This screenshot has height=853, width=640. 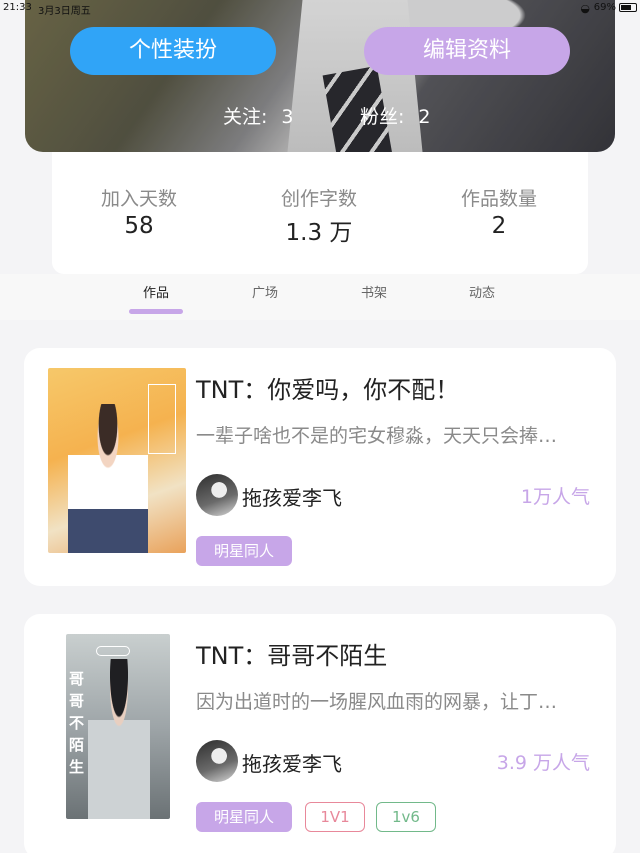 What do you see at coordinates (319, 233) in the screenshot?
I see `stat-value: 1.3 万` at bounding box center [319, 233].